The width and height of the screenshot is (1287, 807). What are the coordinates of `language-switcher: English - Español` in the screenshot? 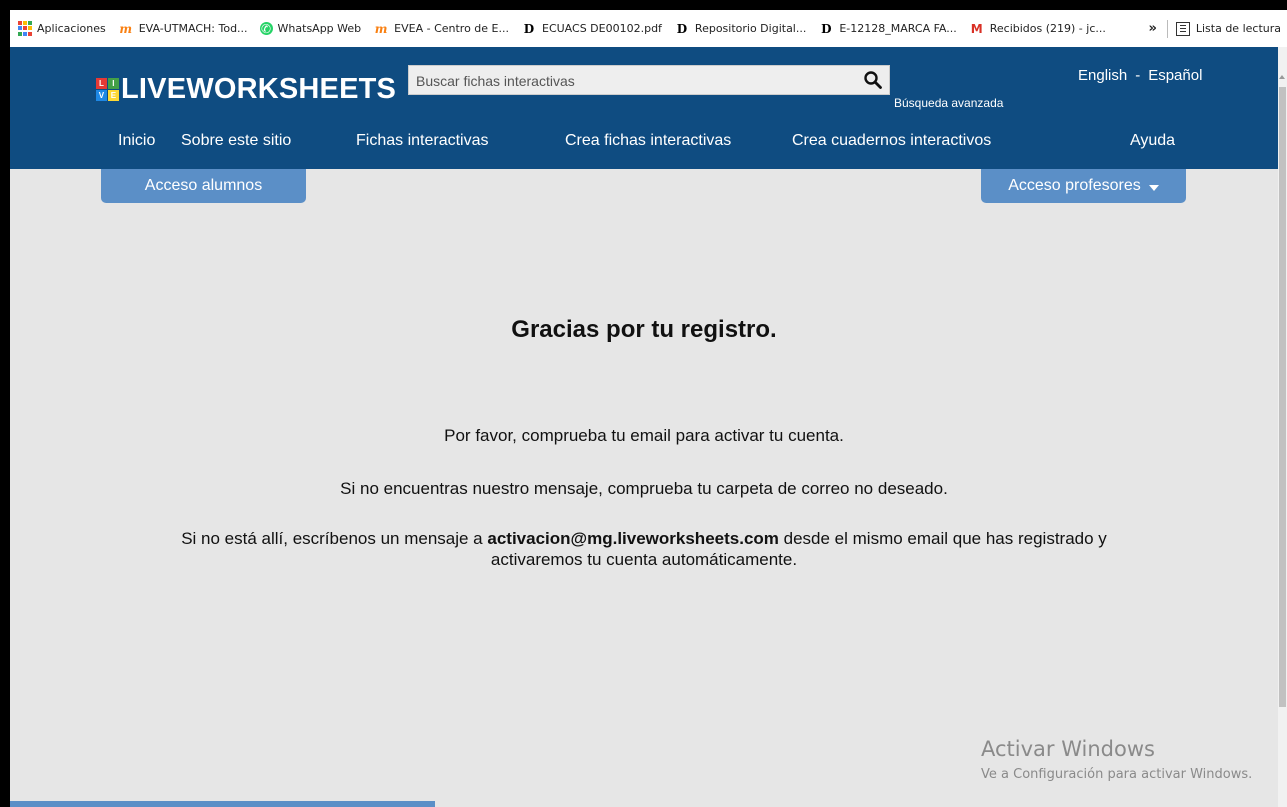 It's located at (1140, 75).